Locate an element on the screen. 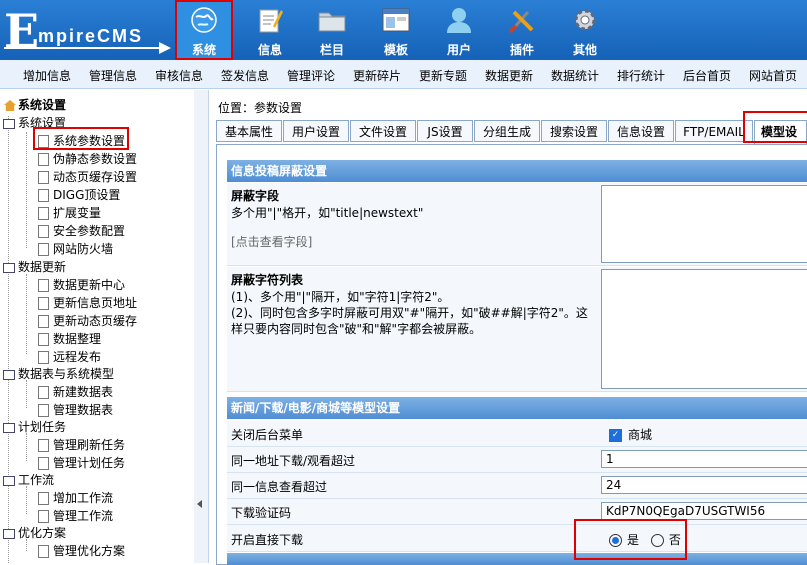  tab-js: JS设置 is located at coordinates (445, 131).